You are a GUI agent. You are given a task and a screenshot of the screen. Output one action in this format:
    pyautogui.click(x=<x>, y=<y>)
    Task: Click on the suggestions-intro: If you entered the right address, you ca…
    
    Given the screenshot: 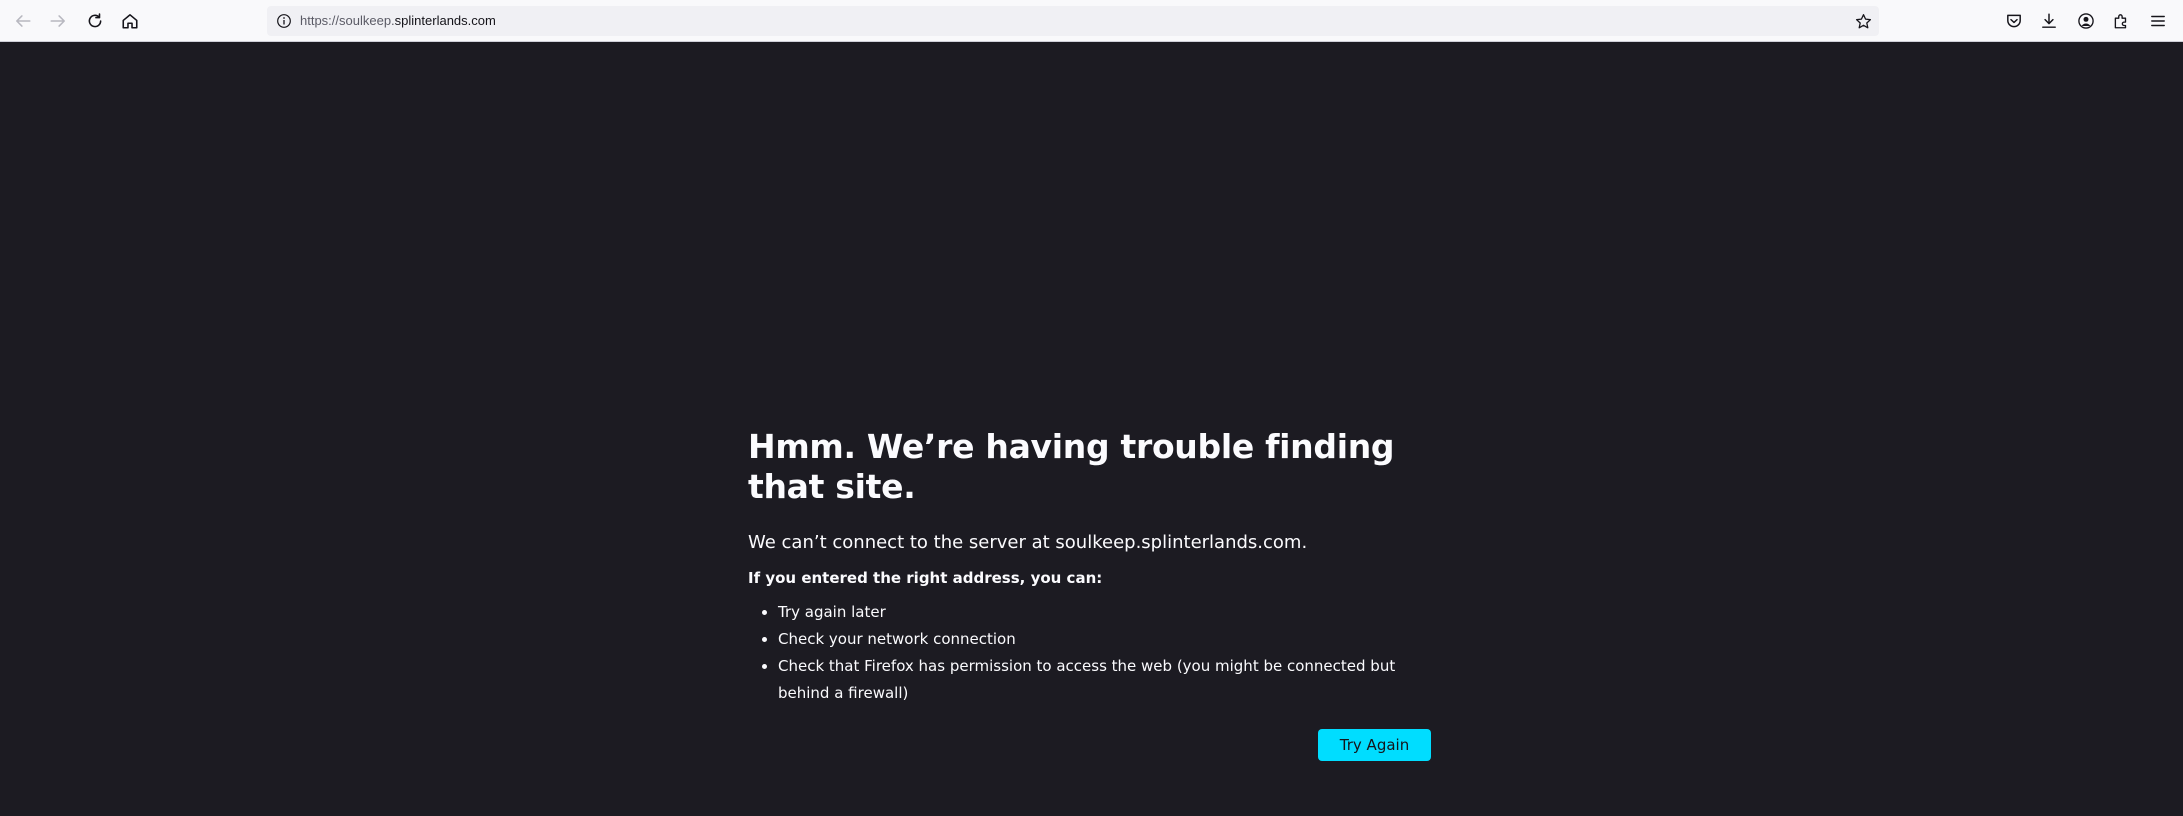 What is the action you would take?
    pyautogui.click(x=925, y=578)
    